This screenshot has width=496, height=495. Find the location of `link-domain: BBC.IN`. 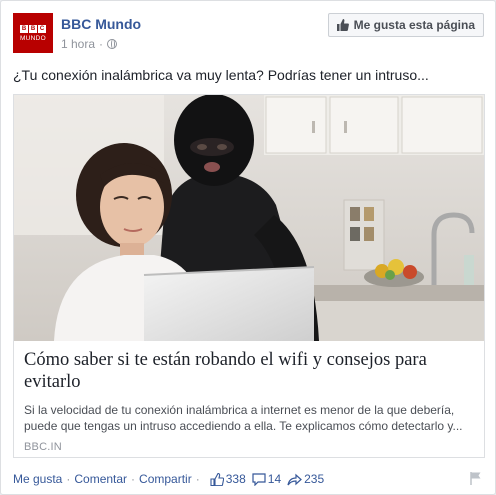

link-domain: BBC.IN is located at coordinates (43, 447).